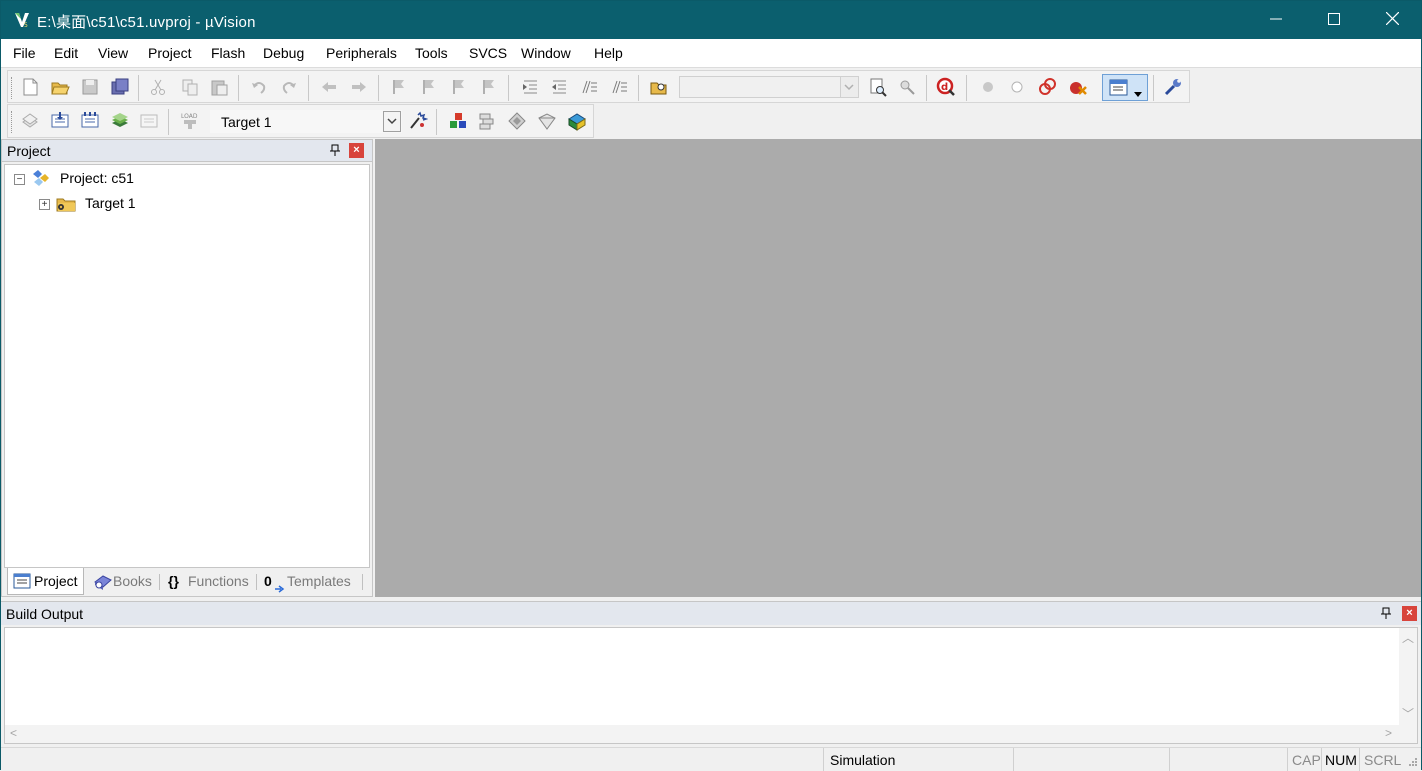 Image resolution: width=1422 pixels, height=771 pixels. What do you see at coordinates (559, 87) in the screenshot?
I see `unindent-icon` at bounding box center [559, 87].